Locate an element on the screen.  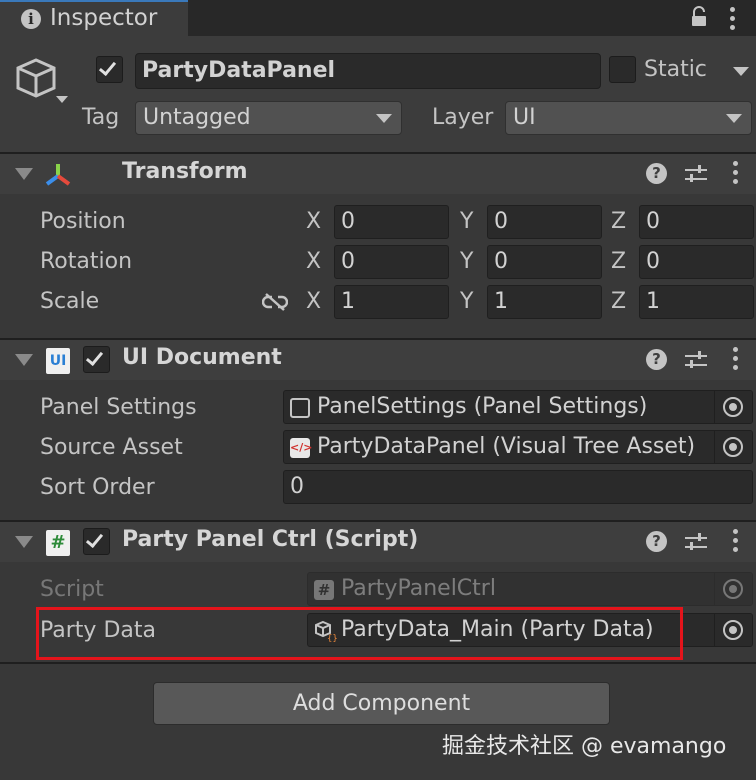
script-value: PartyPanelCtrl is located at coordinates (418, 588).